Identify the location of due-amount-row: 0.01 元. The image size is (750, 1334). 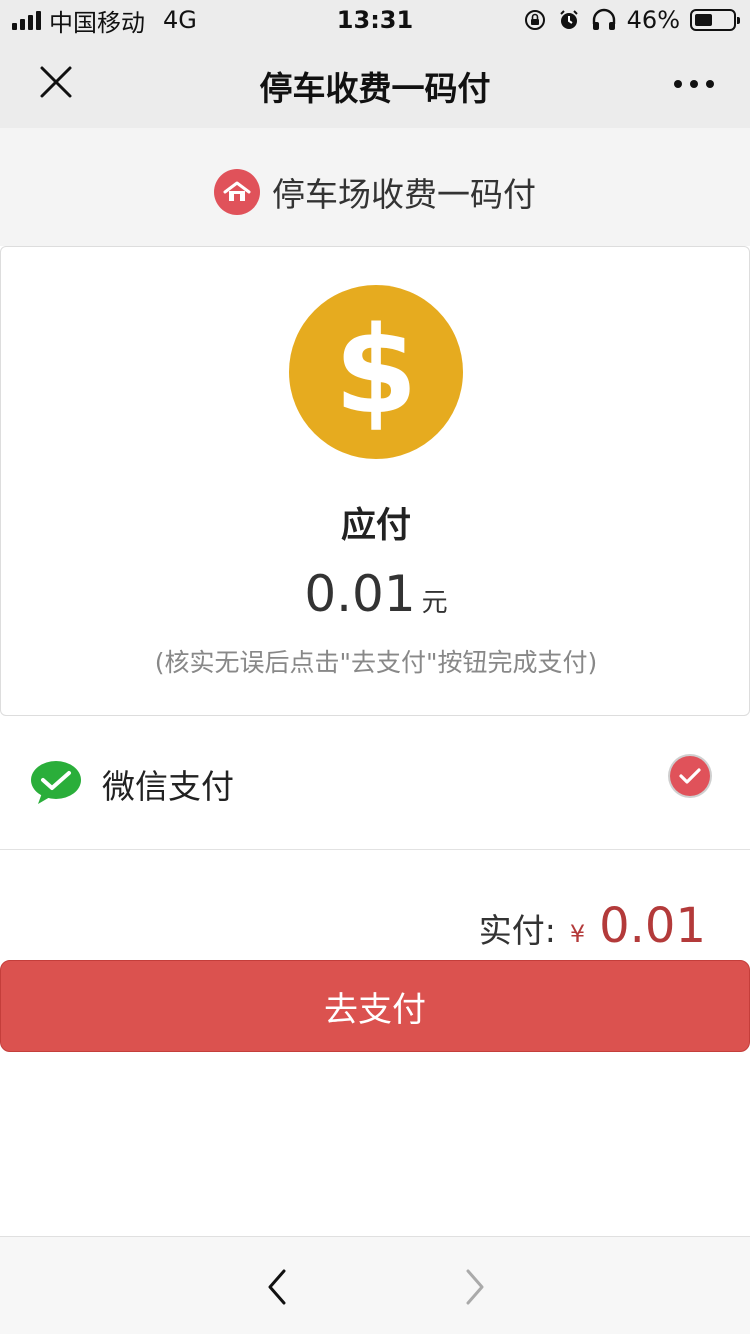
(375, 594).